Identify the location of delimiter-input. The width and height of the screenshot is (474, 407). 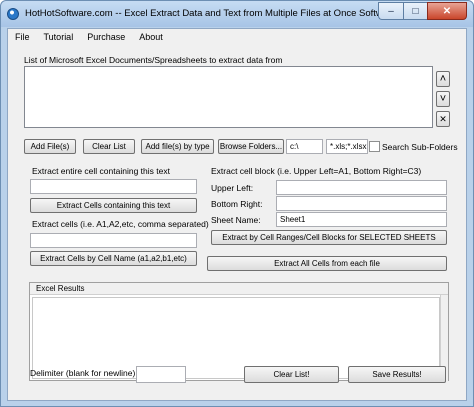
(161, 374).